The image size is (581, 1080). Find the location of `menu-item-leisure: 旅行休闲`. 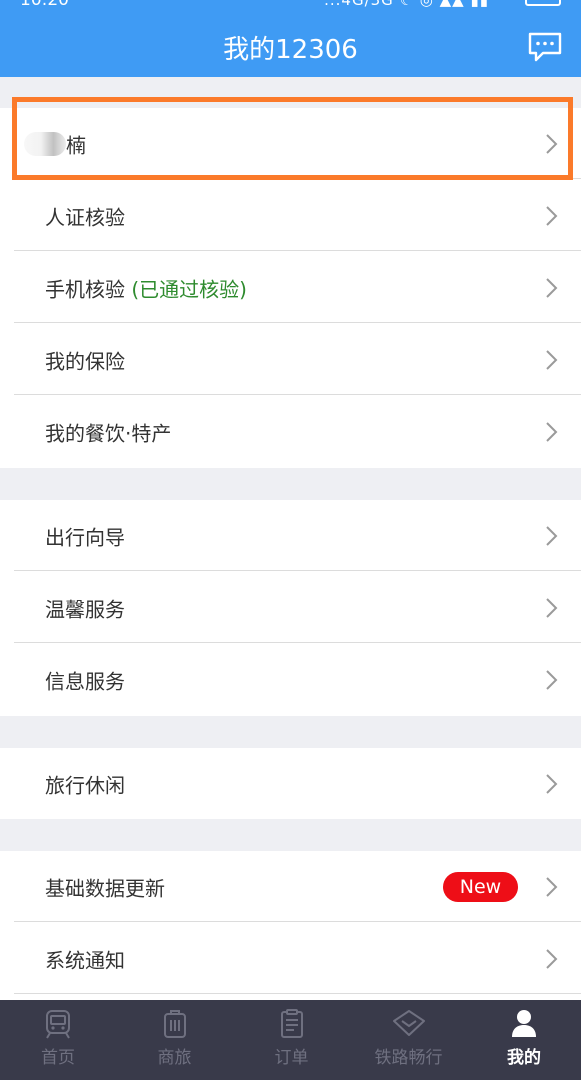

menu-item-leisure: 旅行休闲 is located at coordinates (290, 783).